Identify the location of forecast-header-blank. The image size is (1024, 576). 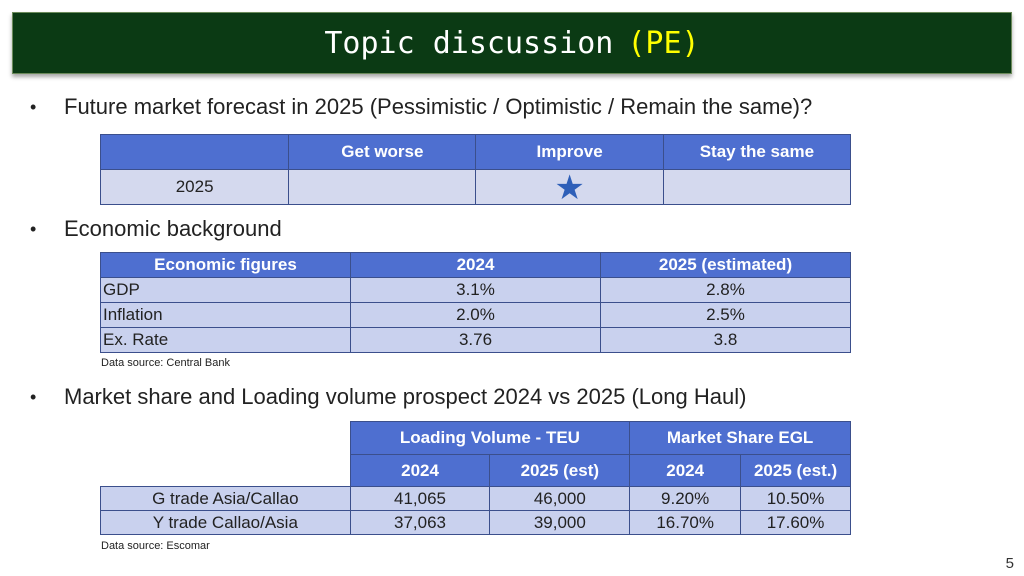
(194, 152).